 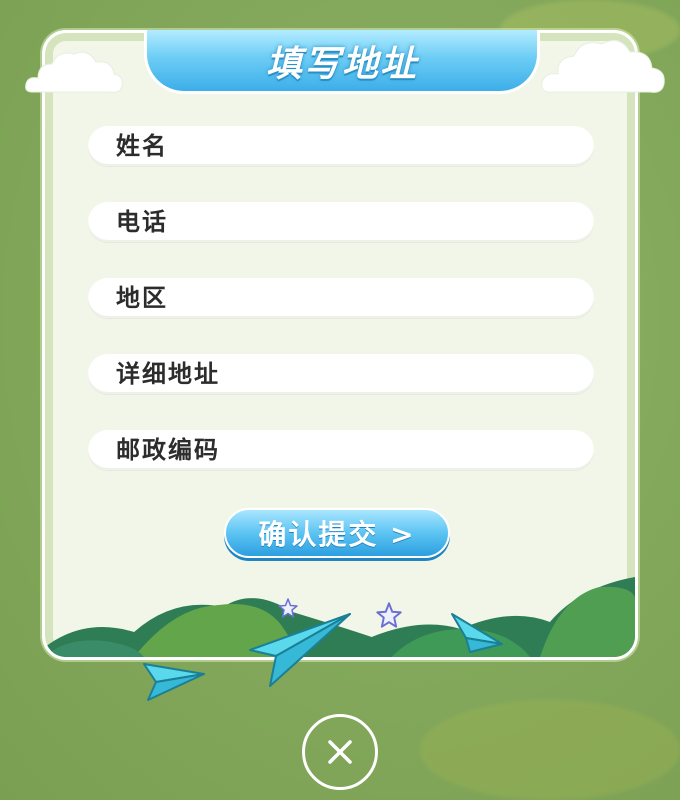 What do you see at coordinates (389, 615) in the screenshot?
I see `star-icon` at bounding box center [389, 615].